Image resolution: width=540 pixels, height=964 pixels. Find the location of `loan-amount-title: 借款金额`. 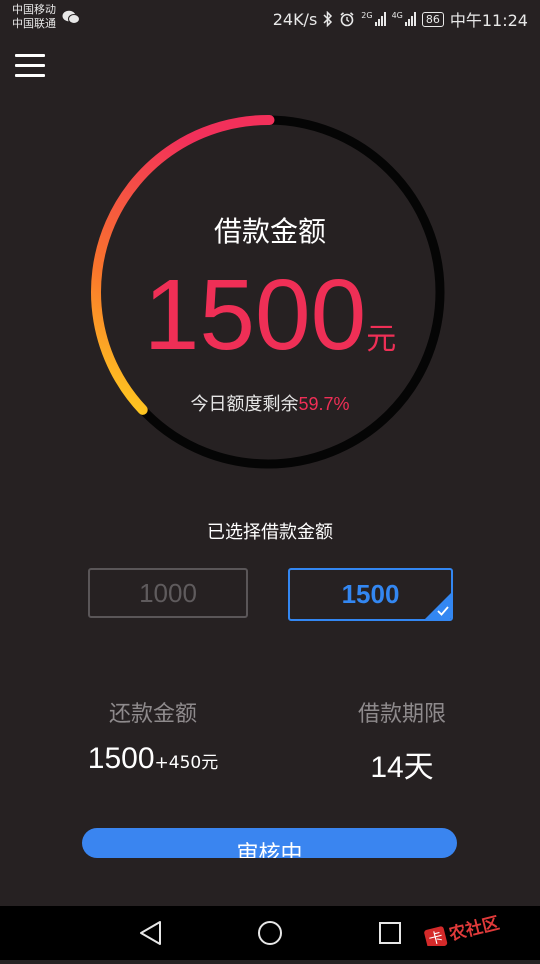

loan-amount-title: 借款金额 is located at coordinates (269, 231).